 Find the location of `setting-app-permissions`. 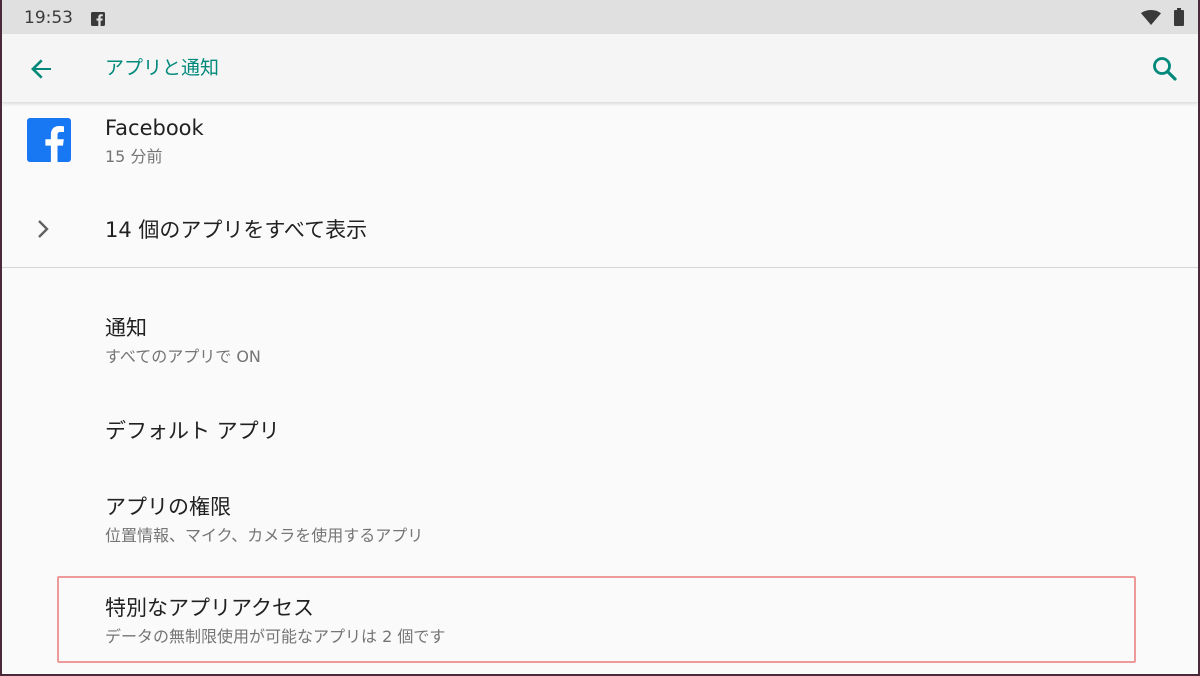

setting-app-permissions is located at coordinates (600, 521).